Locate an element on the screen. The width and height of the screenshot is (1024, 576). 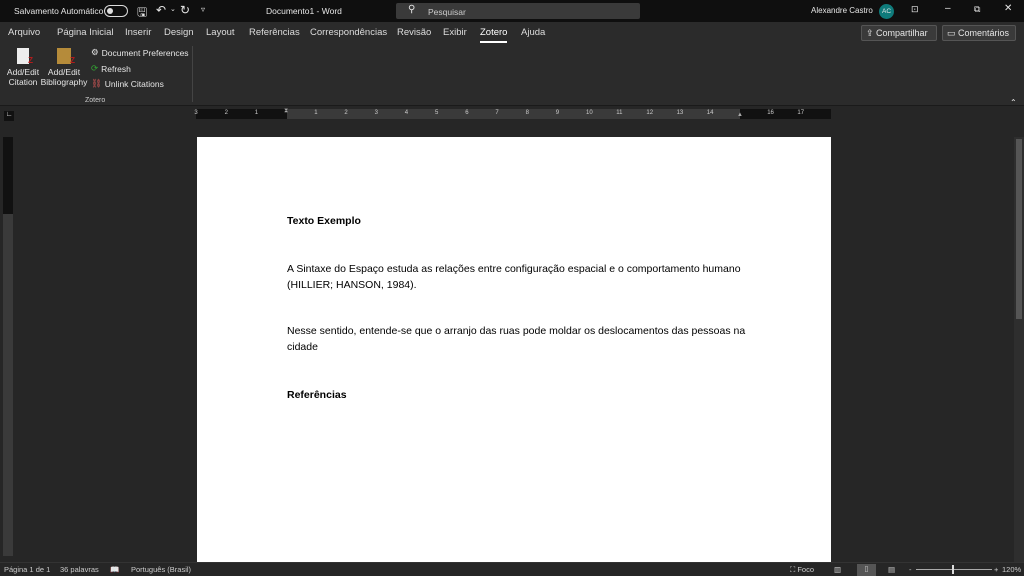
document-heading: Texto Exemplo is located at coordinates (324, 221).